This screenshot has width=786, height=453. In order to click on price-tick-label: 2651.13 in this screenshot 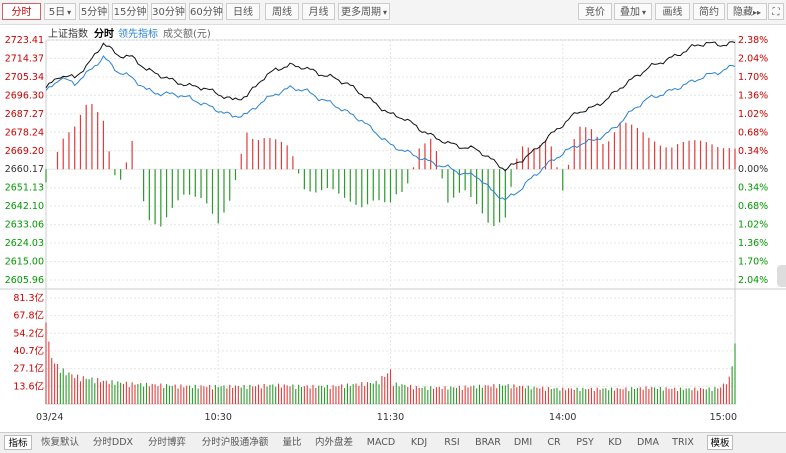, I will do `click(24, 188)`.